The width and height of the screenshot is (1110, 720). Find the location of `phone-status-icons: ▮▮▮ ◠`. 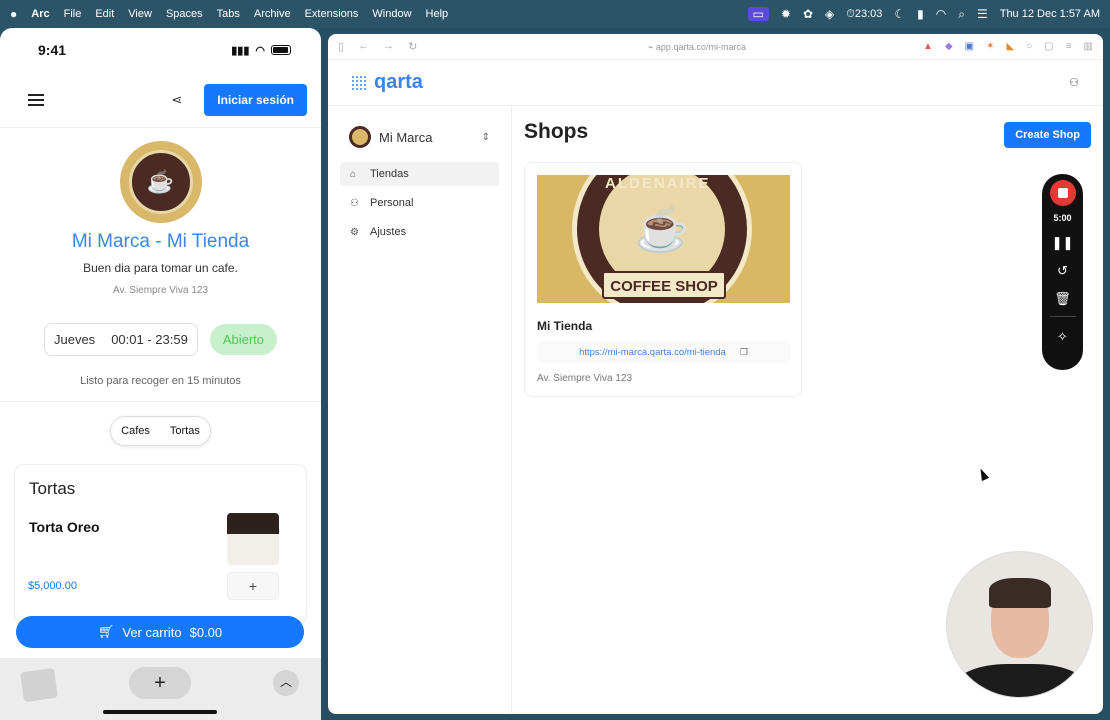

phone-status-icons: ▮▮▮ ◠ is located at coordinates (261, 50).